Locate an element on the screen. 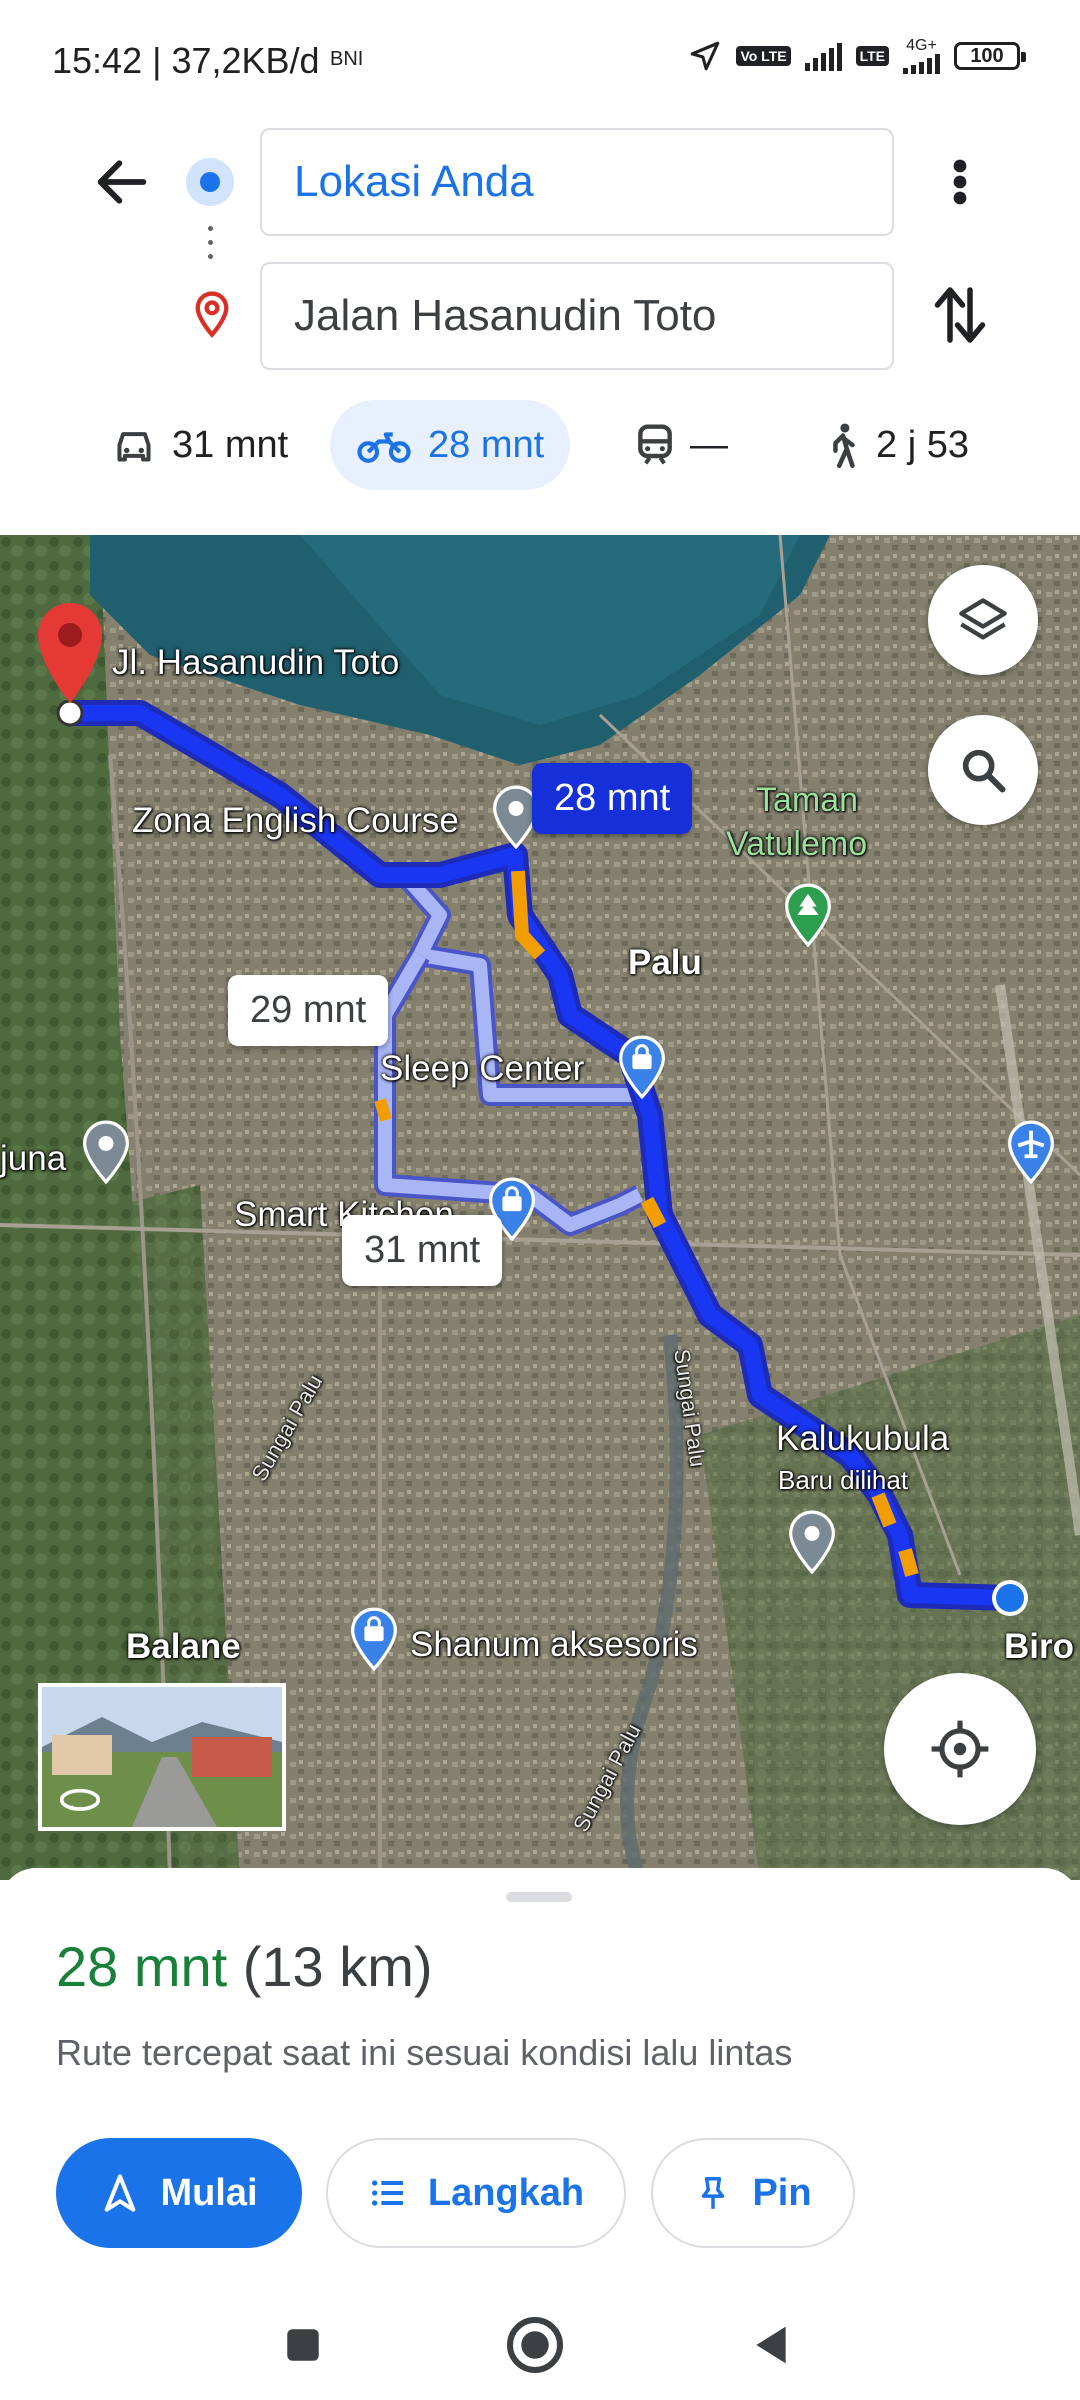  crosshair-icon is located at coordinates (960, 1749).